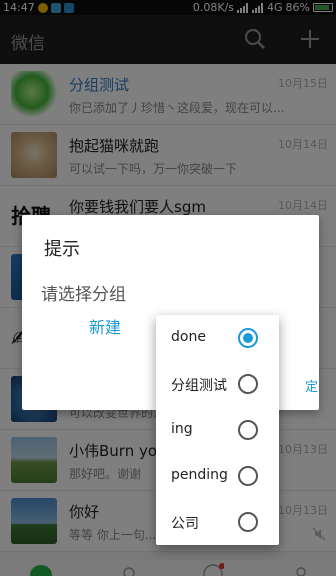 The image size is (336, 576). I want to click on dialog-title: 提示, so click(62, 249).